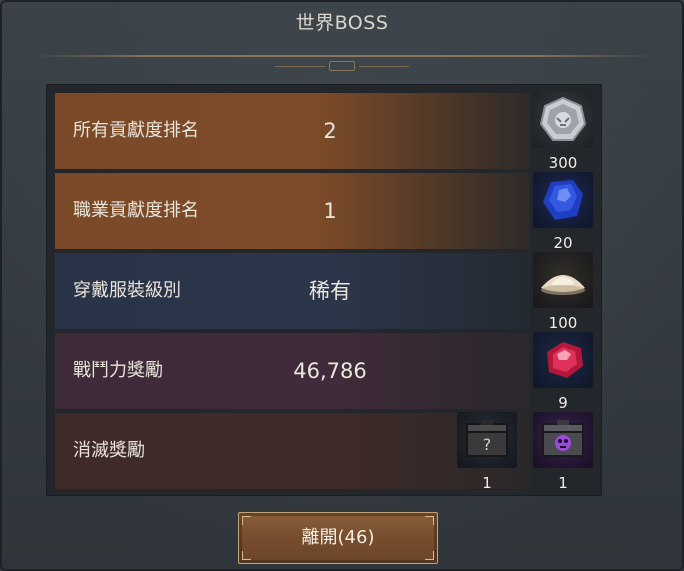  Describe the element at coordinates (563, 163) in the screenshot. I see `reward-count: 300` at that location.